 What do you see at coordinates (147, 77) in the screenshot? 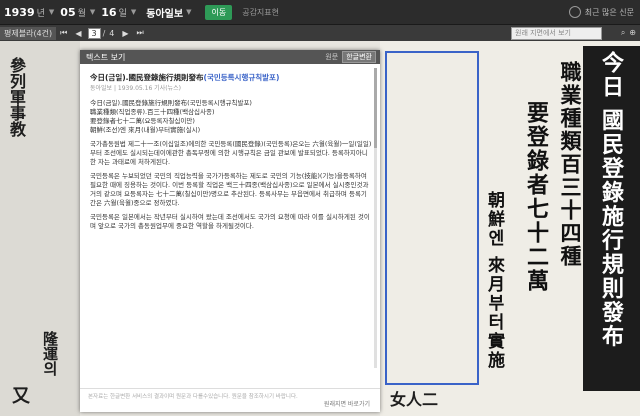
I see `article-title-text: 今日(금일).國民登錄施行規則發布` at bounding box center [147, 77].